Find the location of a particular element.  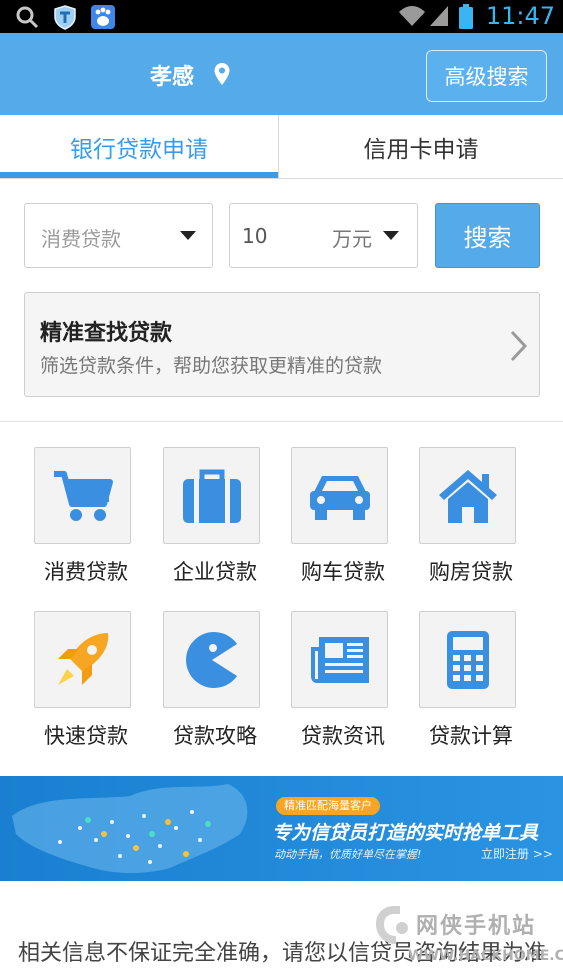

city-label: 孝感 is located at coordinates (172, 75).